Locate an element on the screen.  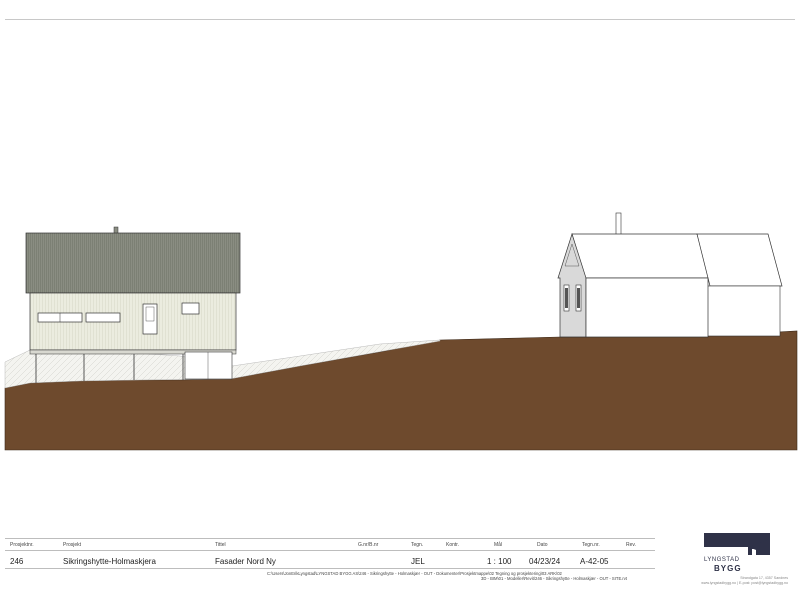
header-maal: Mål is located at coordinates (498, 545).